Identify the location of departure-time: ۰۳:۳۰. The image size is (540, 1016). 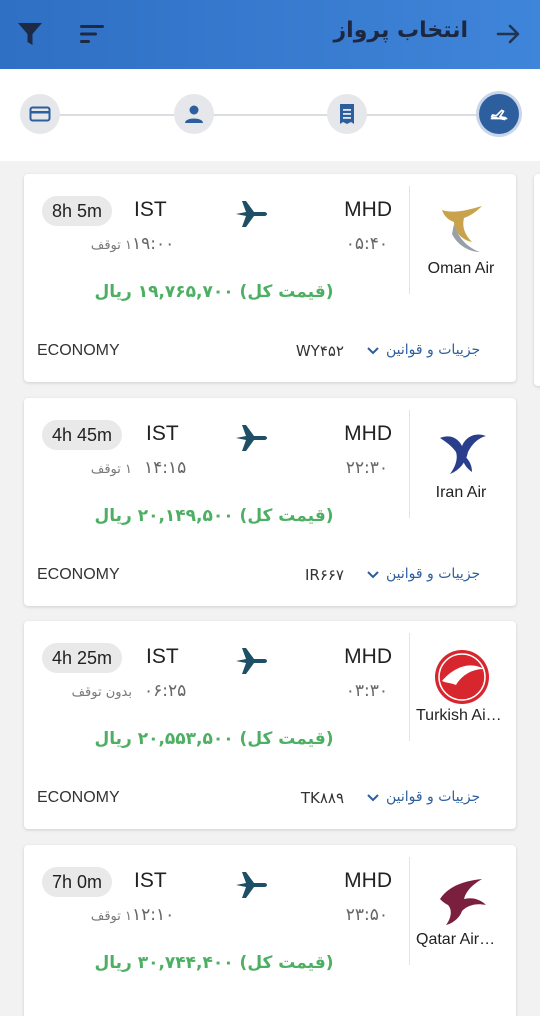
(366, 691).